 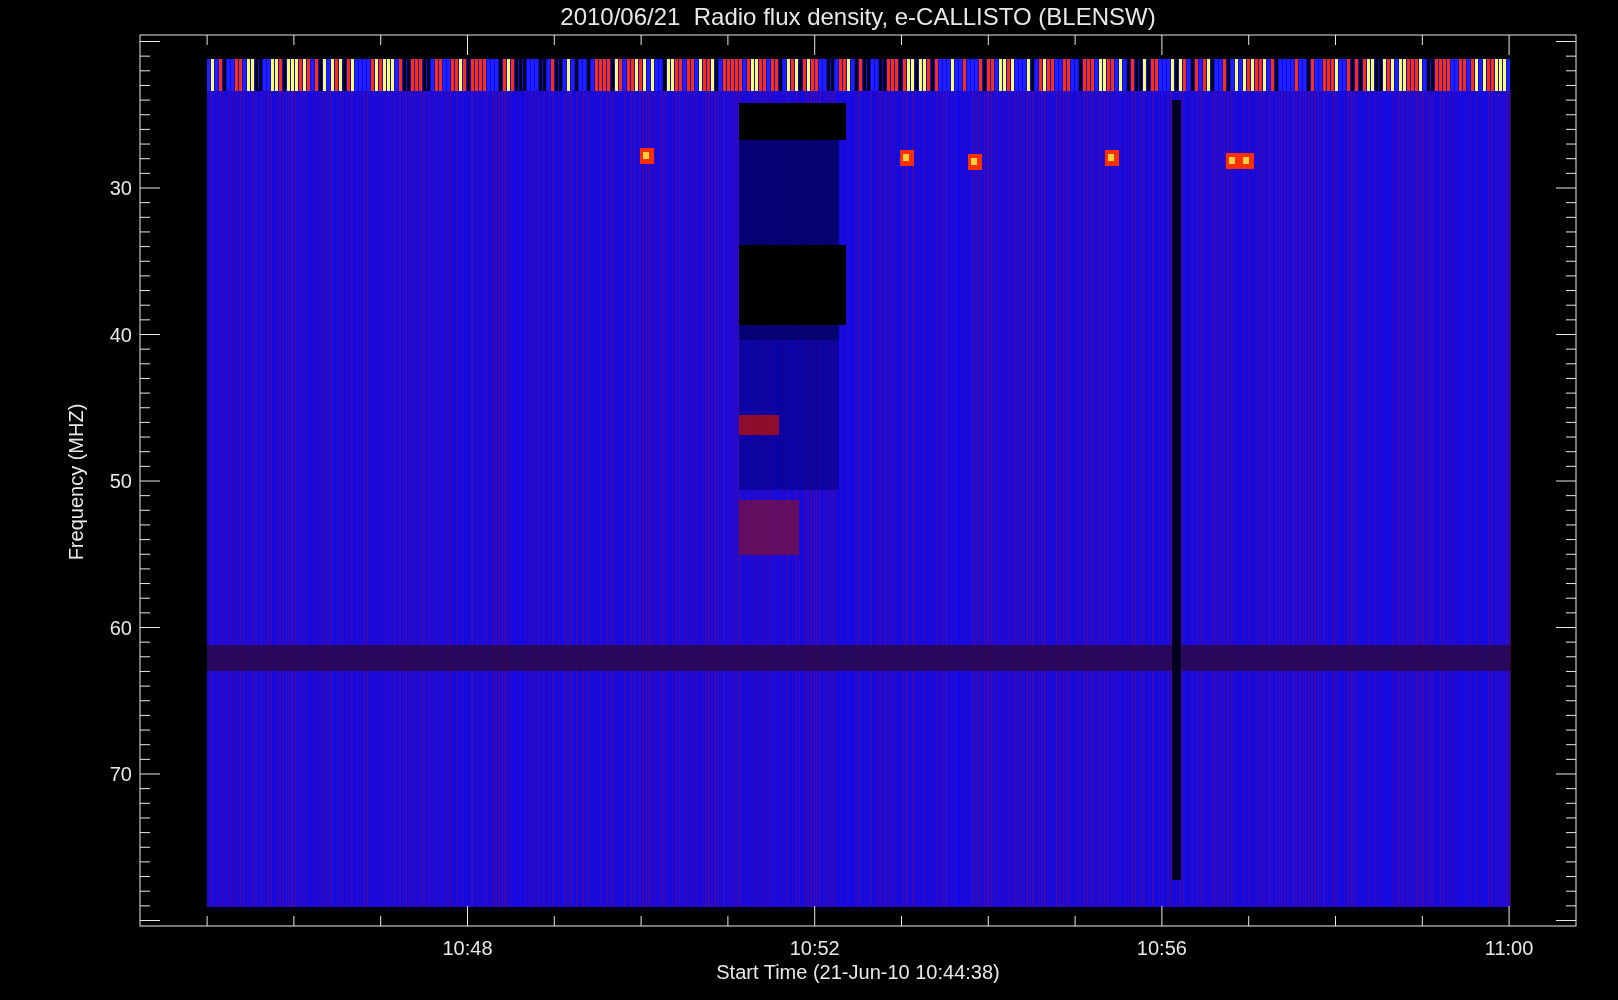 I want to click on y-axis-label: Frequency (MHZ), so click(x=76, y=482).